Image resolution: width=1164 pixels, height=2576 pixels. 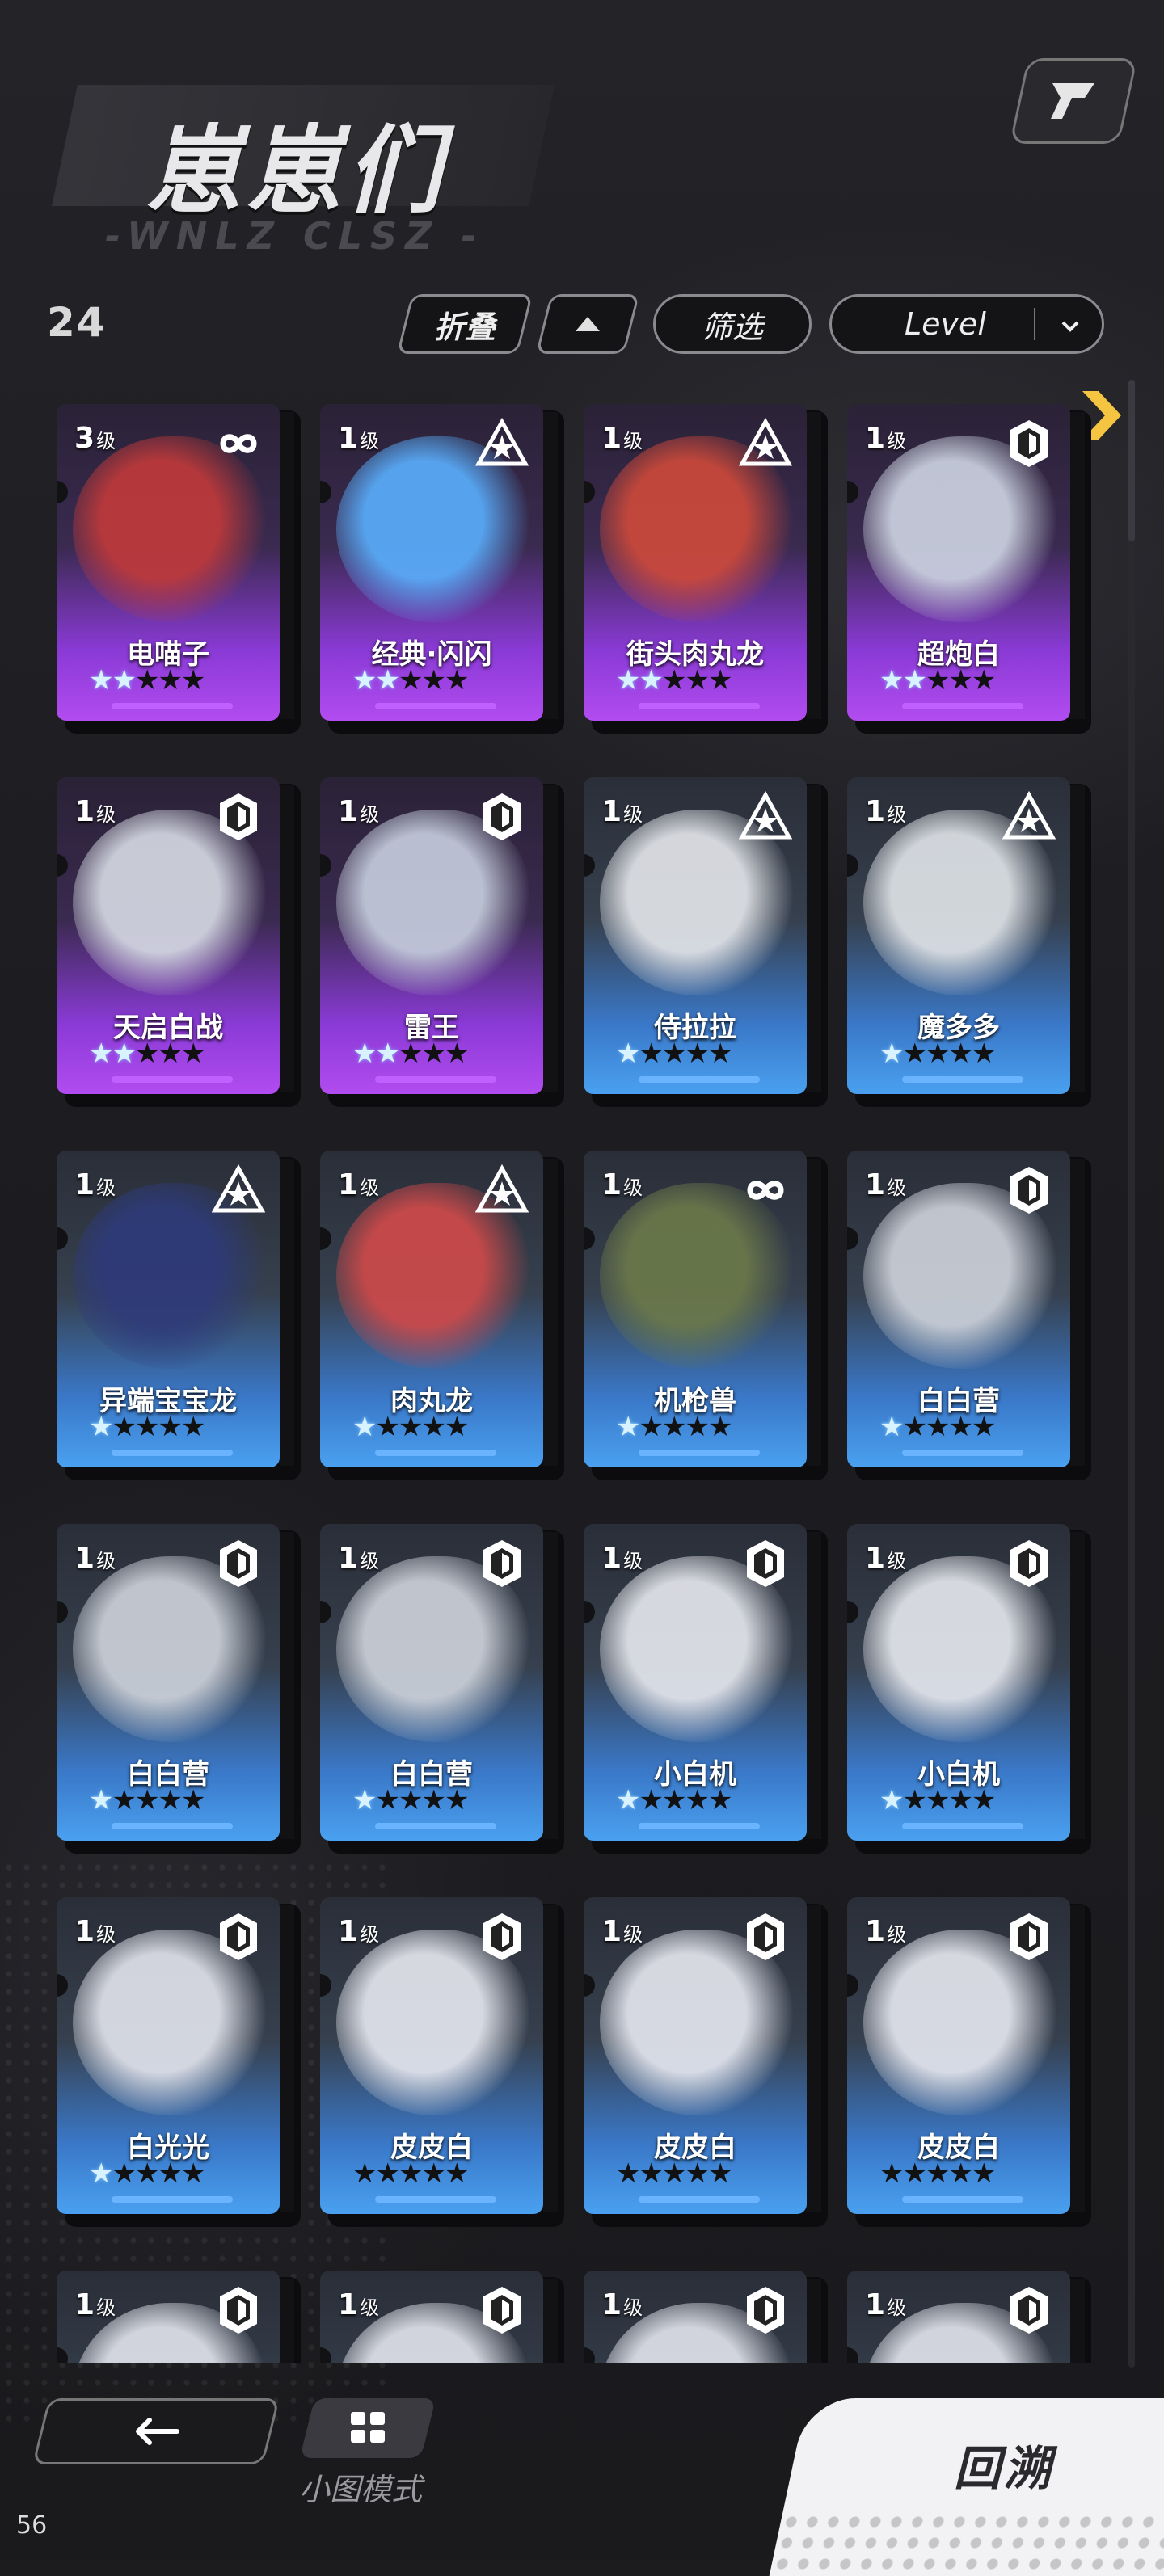 What do you see at coordinates (967, 324) in the screenshot?
I see `sort-select: Level` at bounding box center [967, 324].